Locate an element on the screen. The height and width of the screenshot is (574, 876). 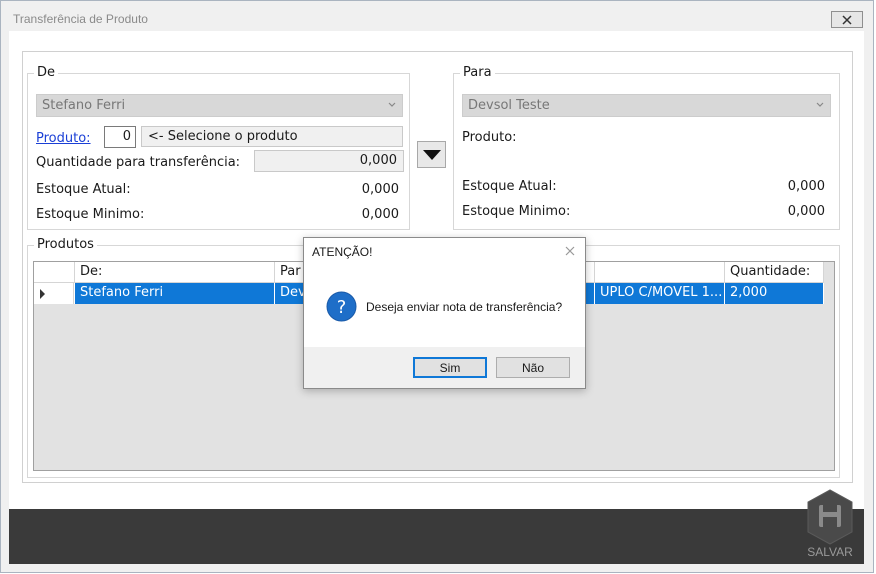
transfer-arrow-button is located at coordinates (431, 154).